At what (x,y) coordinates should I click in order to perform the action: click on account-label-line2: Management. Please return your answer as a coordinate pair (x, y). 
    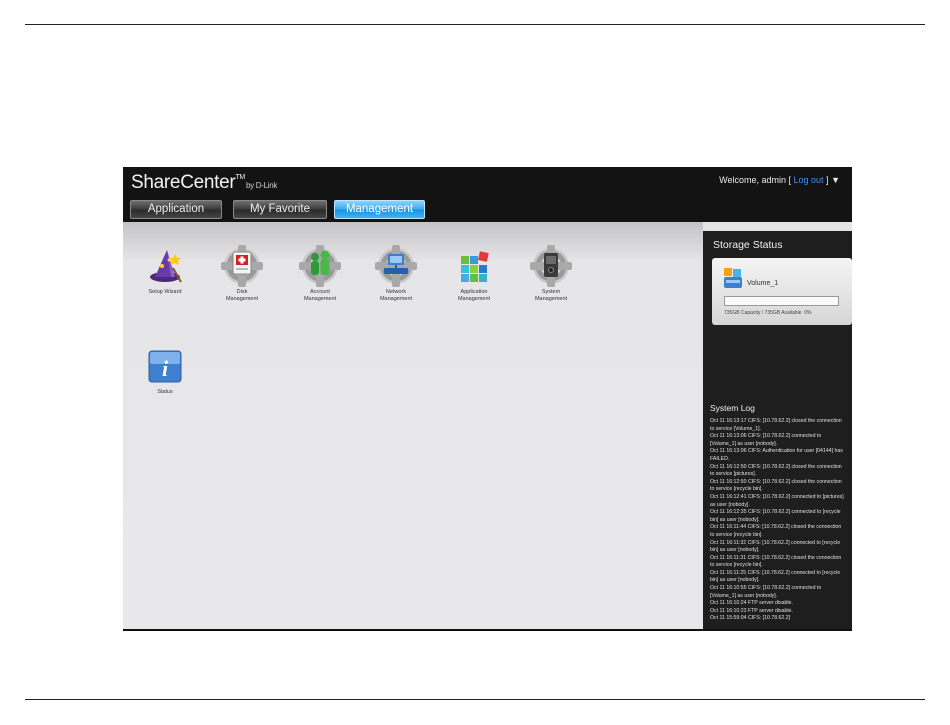
    Looking at the image, I should click on (320, 299).